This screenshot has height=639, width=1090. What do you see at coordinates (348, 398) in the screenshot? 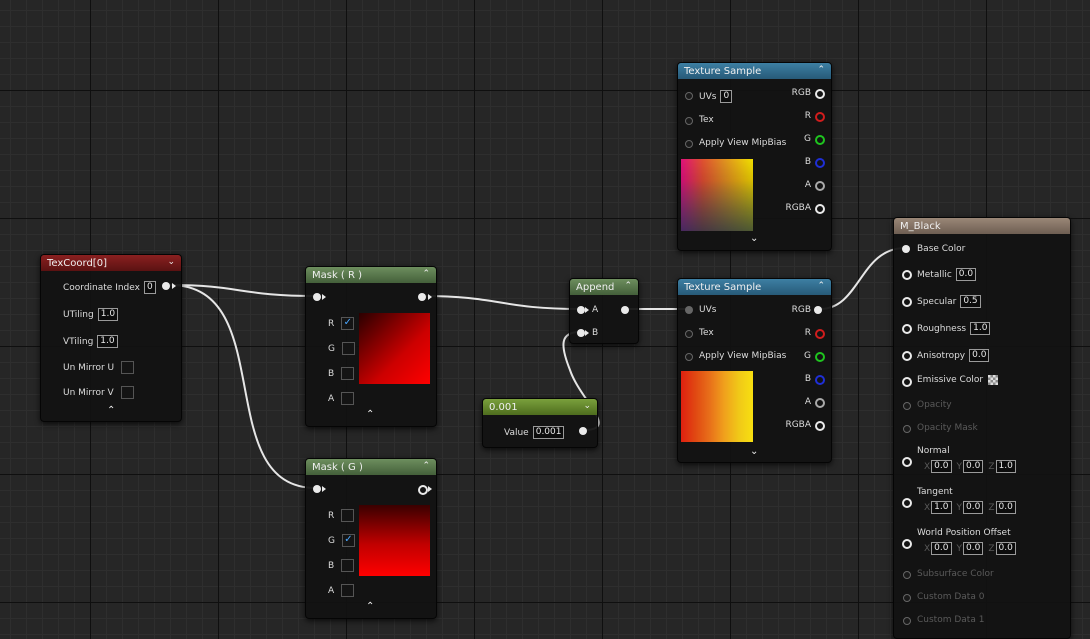
I see `mask-r-checkbox-a` at bounding box center [348, 398].